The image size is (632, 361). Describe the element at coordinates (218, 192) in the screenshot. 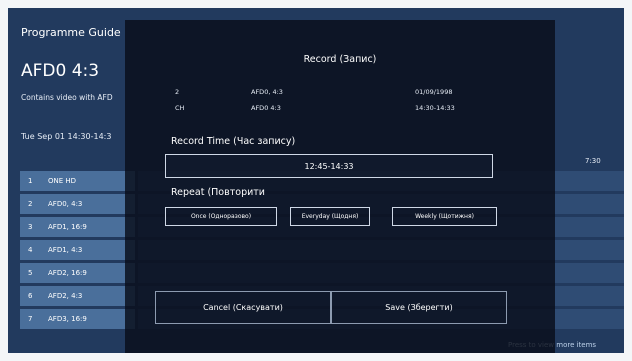

I see `repeat-label: Repeat (Повторити` at that location.